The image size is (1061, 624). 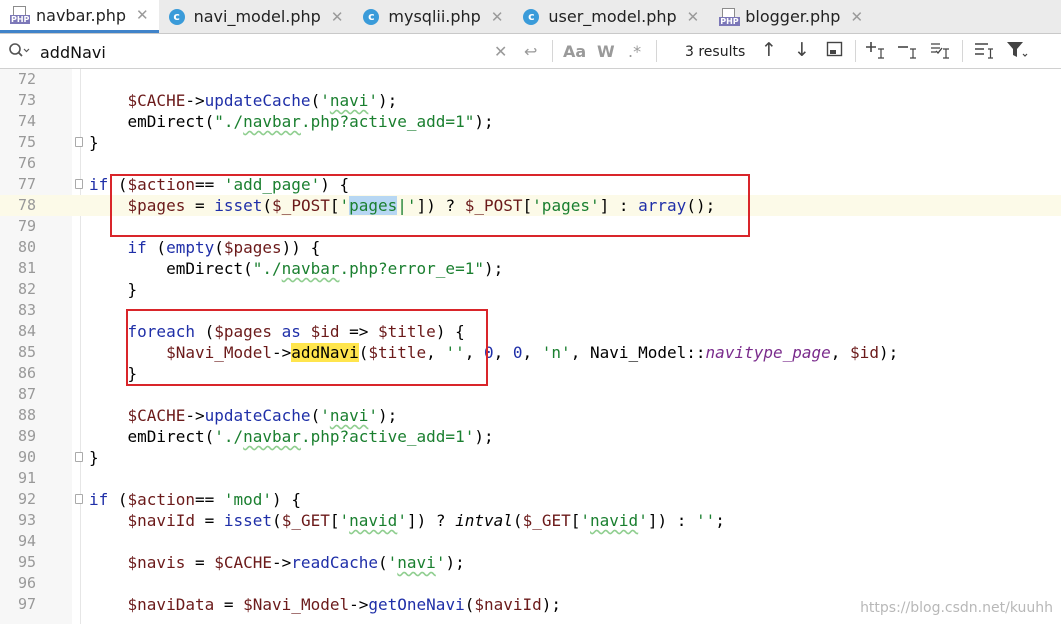 I want to click on open-in-window-icon, so click(x=835, y=51).